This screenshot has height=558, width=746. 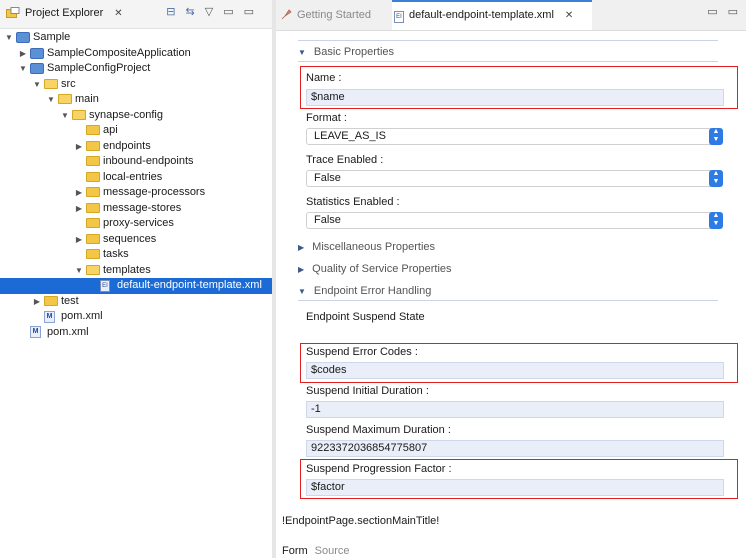 What do you see at coordinates (362, 352) in the screenshot?
I see `suspend-error-codes-label: Suspend Error Codes :` at bounding box center [362, 352].